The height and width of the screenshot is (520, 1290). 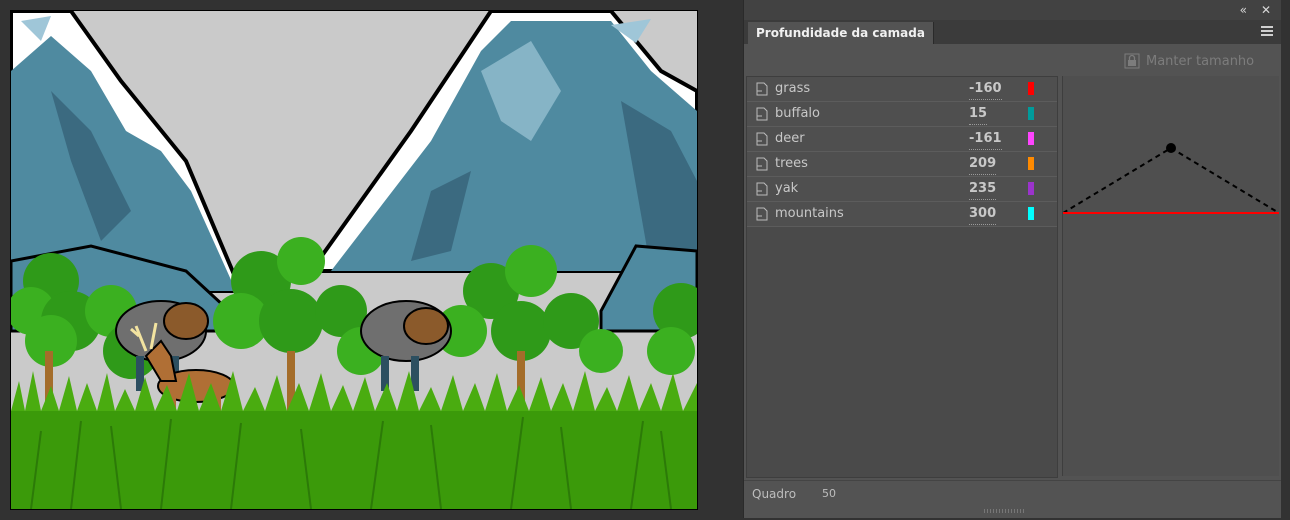 I want to click on layer-depth-value: -161, so click(x=985, y=139).